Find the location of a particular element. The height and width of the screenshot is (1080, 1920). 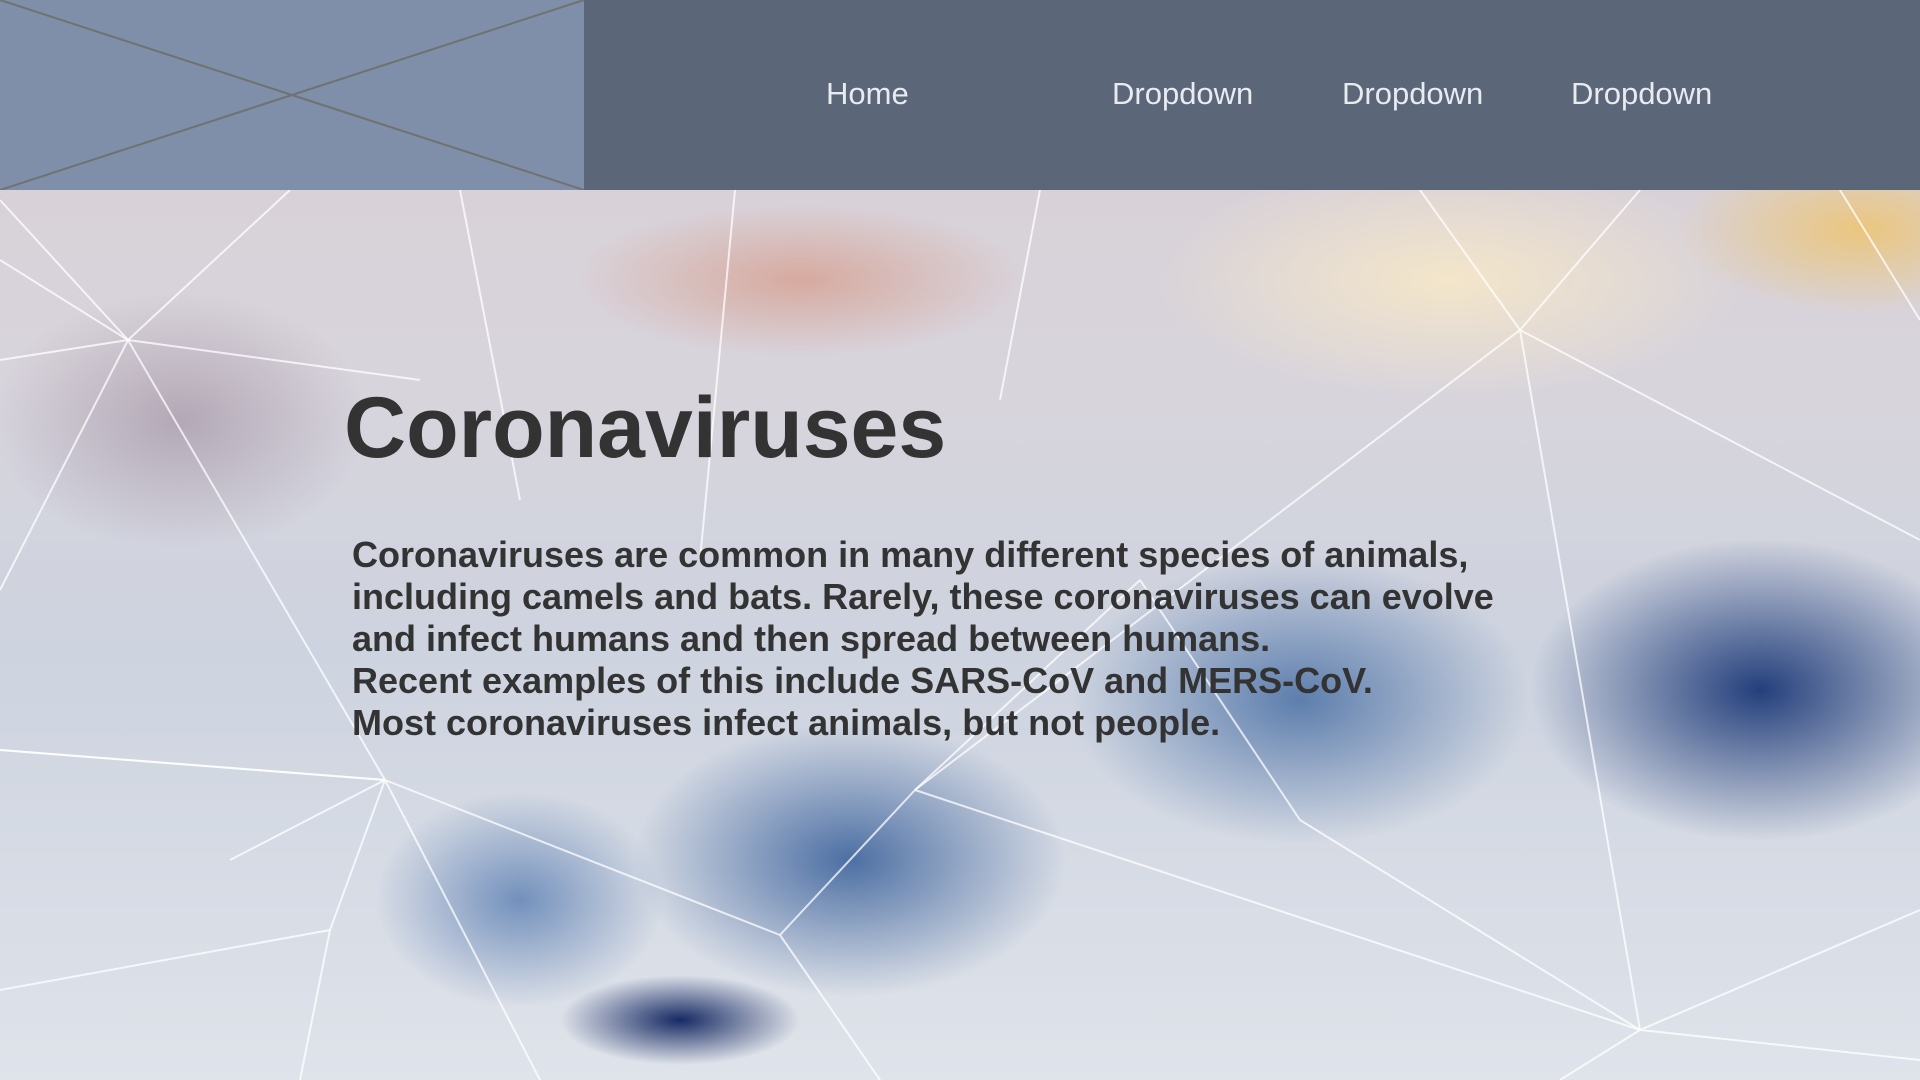

nav-home-link: Home is located at coordinates (867, 94).